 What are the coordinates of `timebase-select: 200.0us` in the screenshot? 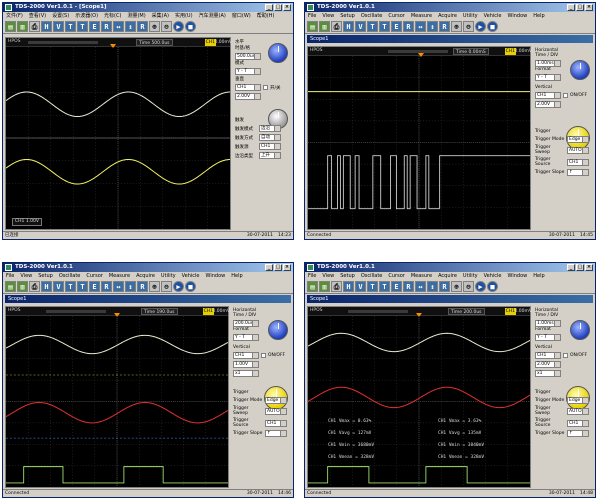 It's located at (246, 323).